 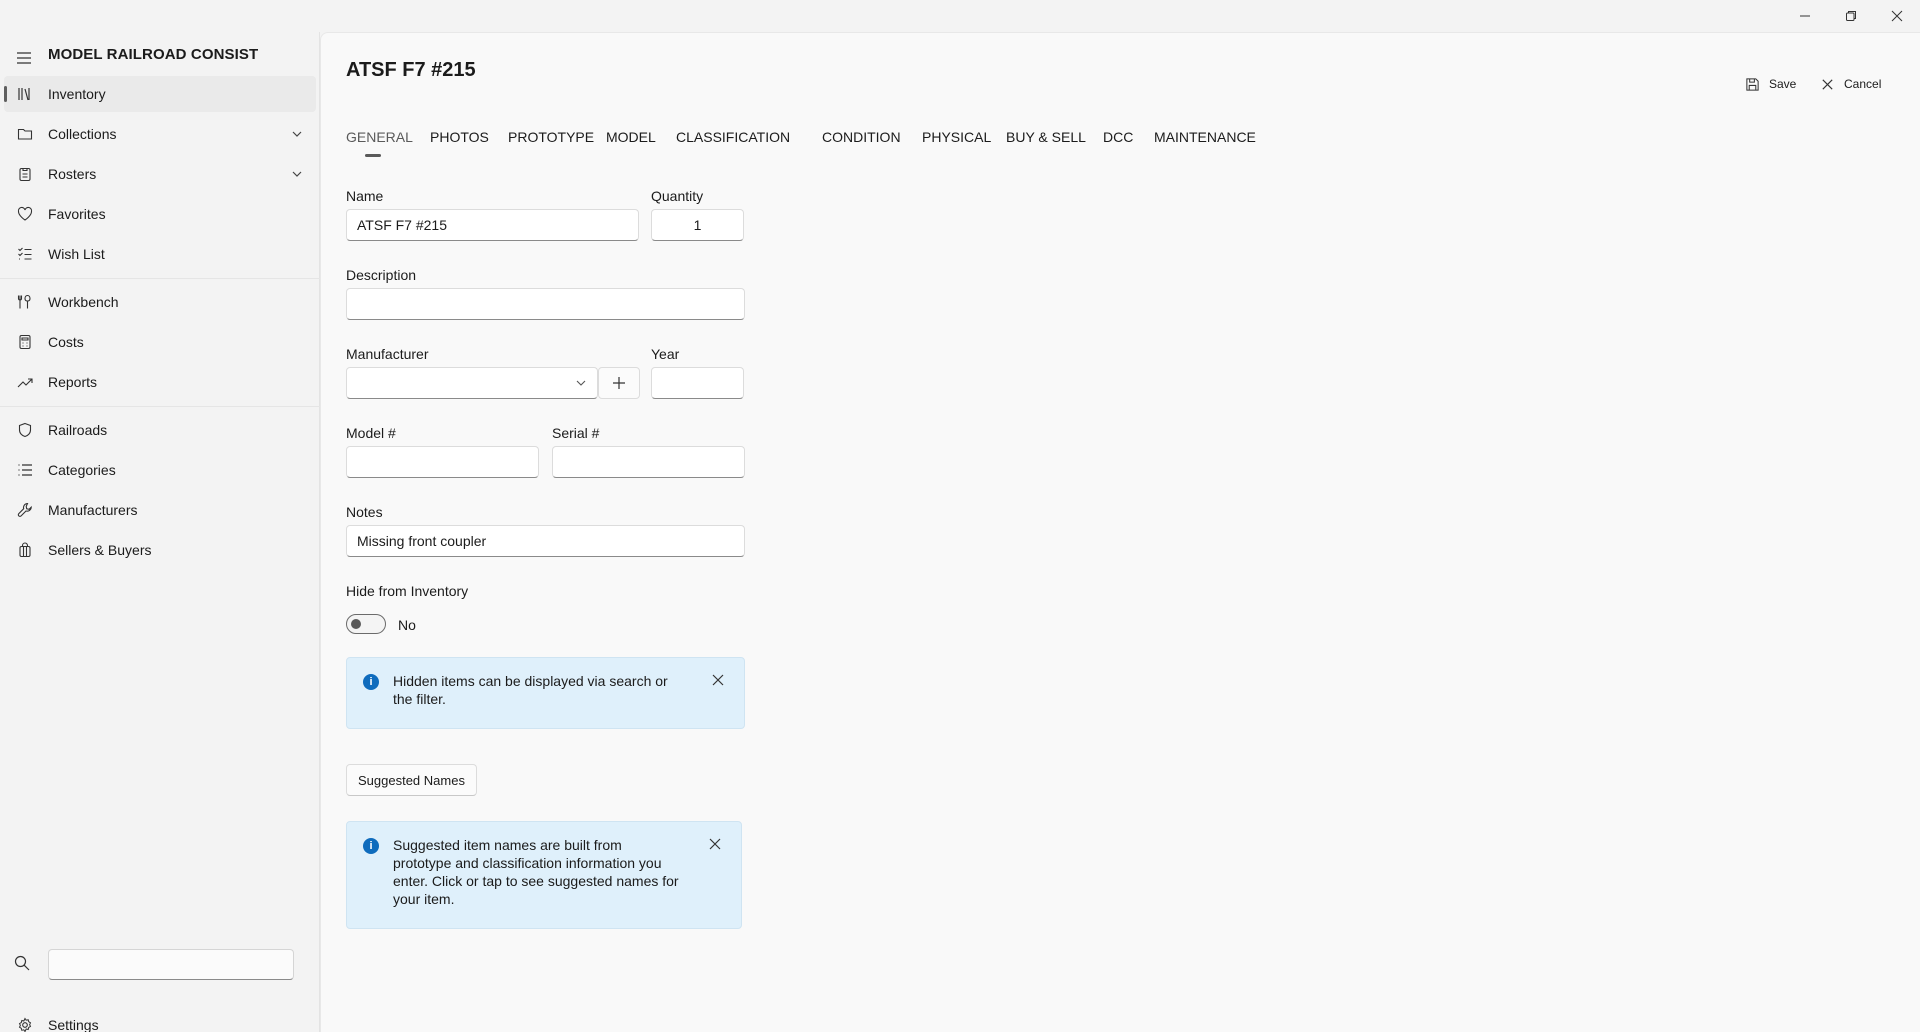 What do you see at coordinates (364, 512) in the screenshot?
I see `notes-label: Notes` at bounding box center [364, 512].